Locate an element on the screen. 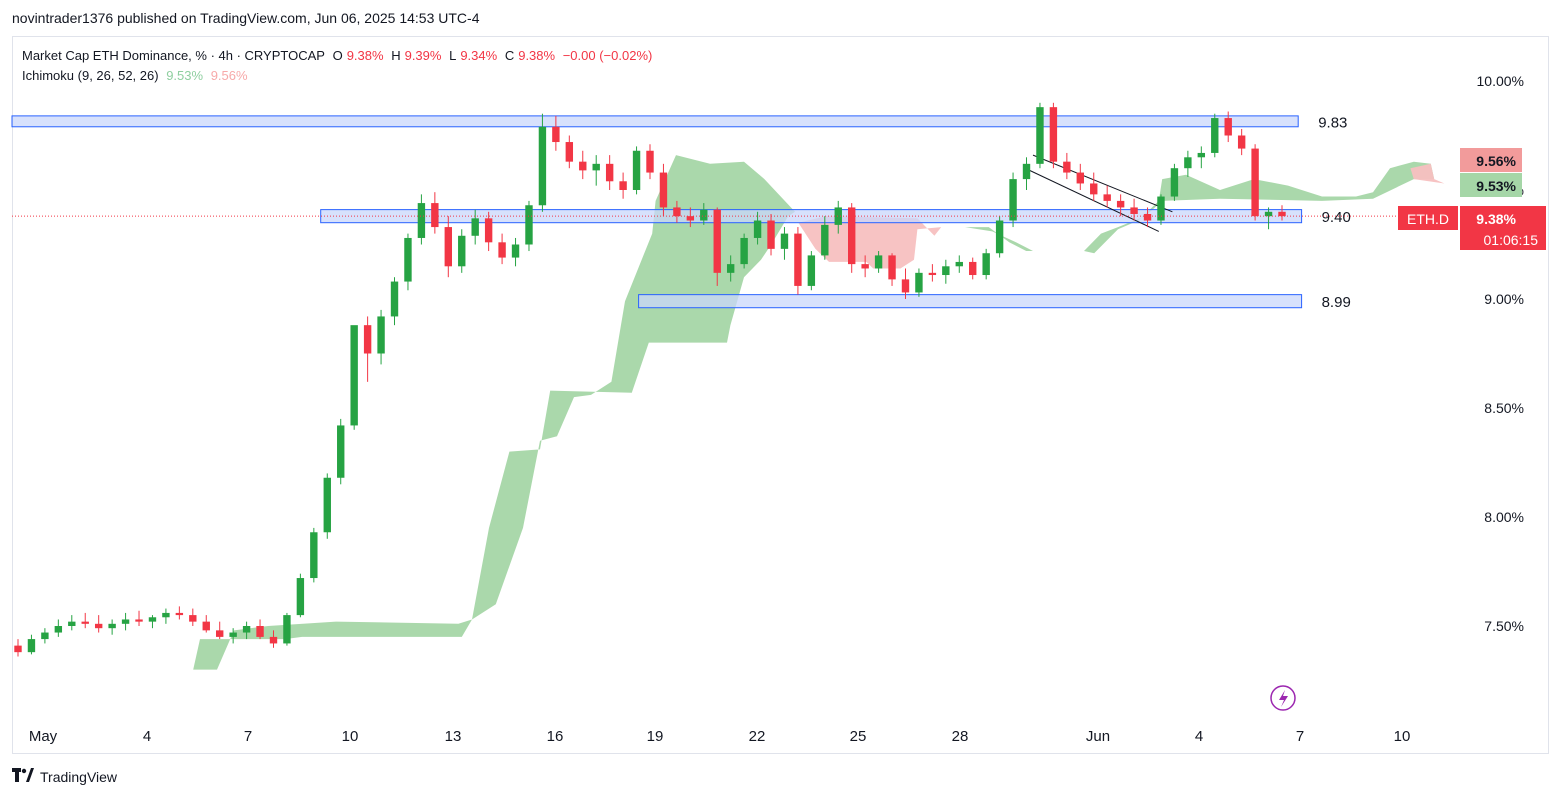 This screenshot has height=799, width=1563. indicator-name: Ichimoku (9, 26, 52, 26) is located at coordinates (90, 75).